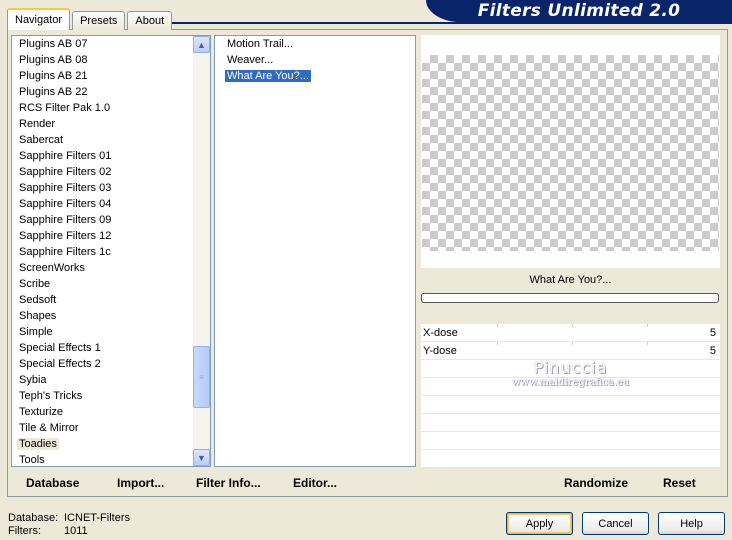  I want to click on category-item: Sapphire Filters 01, so click(102, 156).